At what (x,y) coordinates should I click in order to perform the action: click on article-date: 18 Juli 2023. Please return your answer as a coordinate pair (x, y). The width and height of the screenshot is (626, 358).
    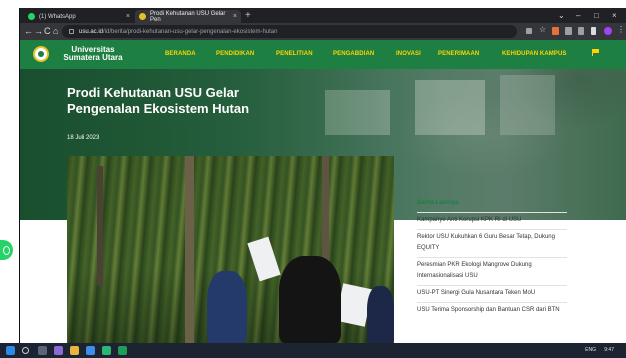
    Looking at the image, I should click on (83, 138).